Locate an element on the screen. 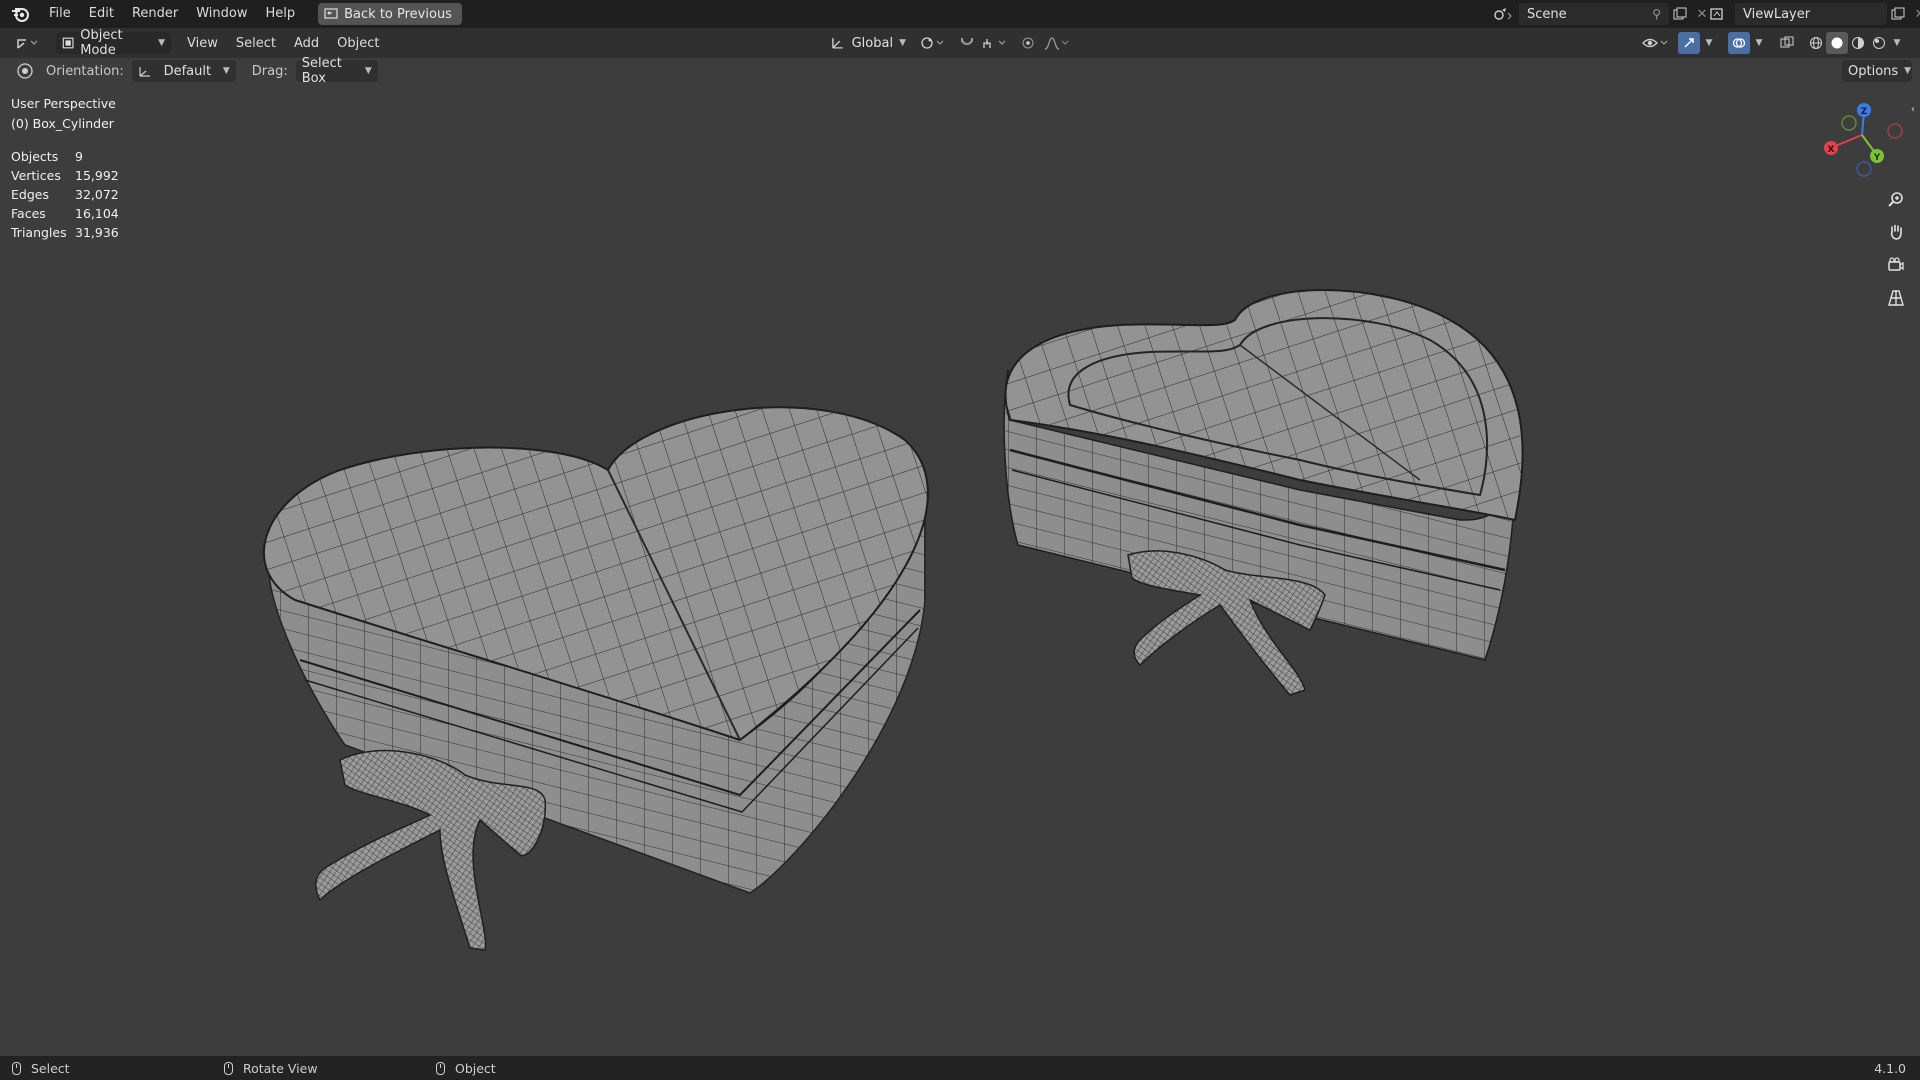 This screenshot has width=1920, height=1080. proportional-editing-icon is located at coordinates (1028, 43).